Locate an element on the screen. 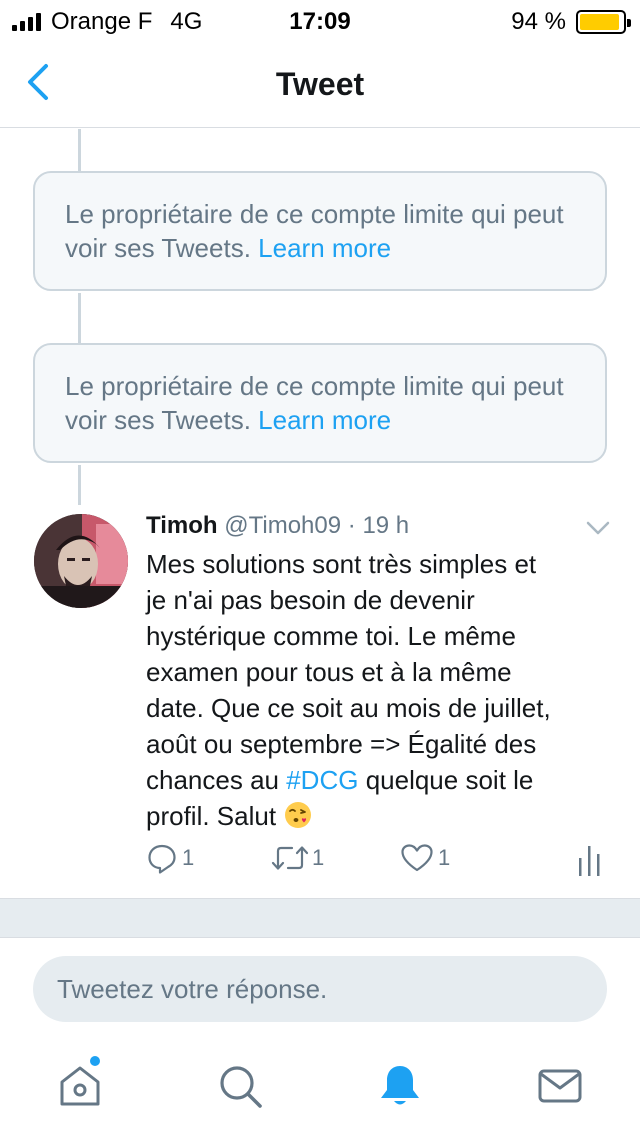  analytics-icon is located at coordinates (589, 861).